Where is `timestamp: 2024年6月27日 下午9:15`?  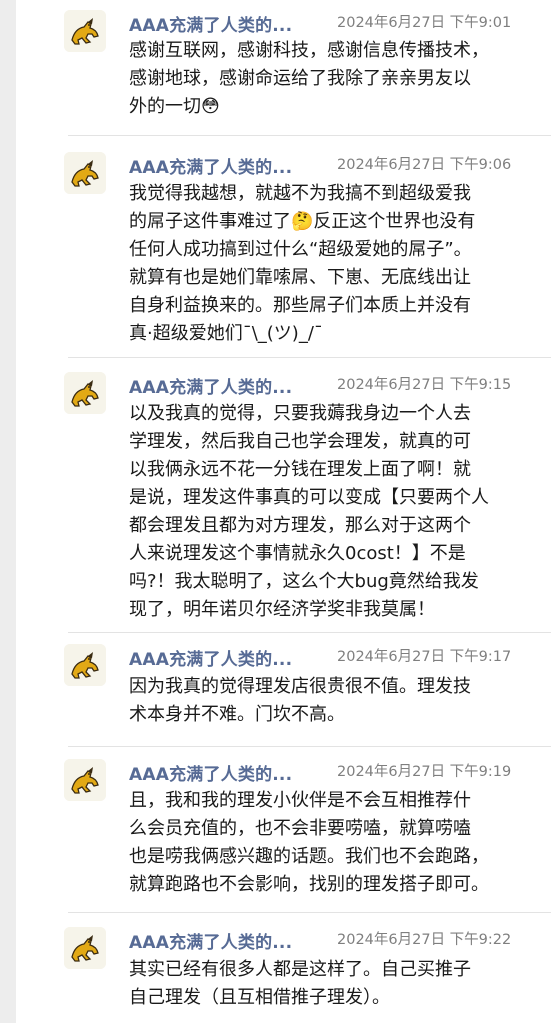
timestamp: 2024年6月27日 下午9:15 is located at coordinates (424, 385).